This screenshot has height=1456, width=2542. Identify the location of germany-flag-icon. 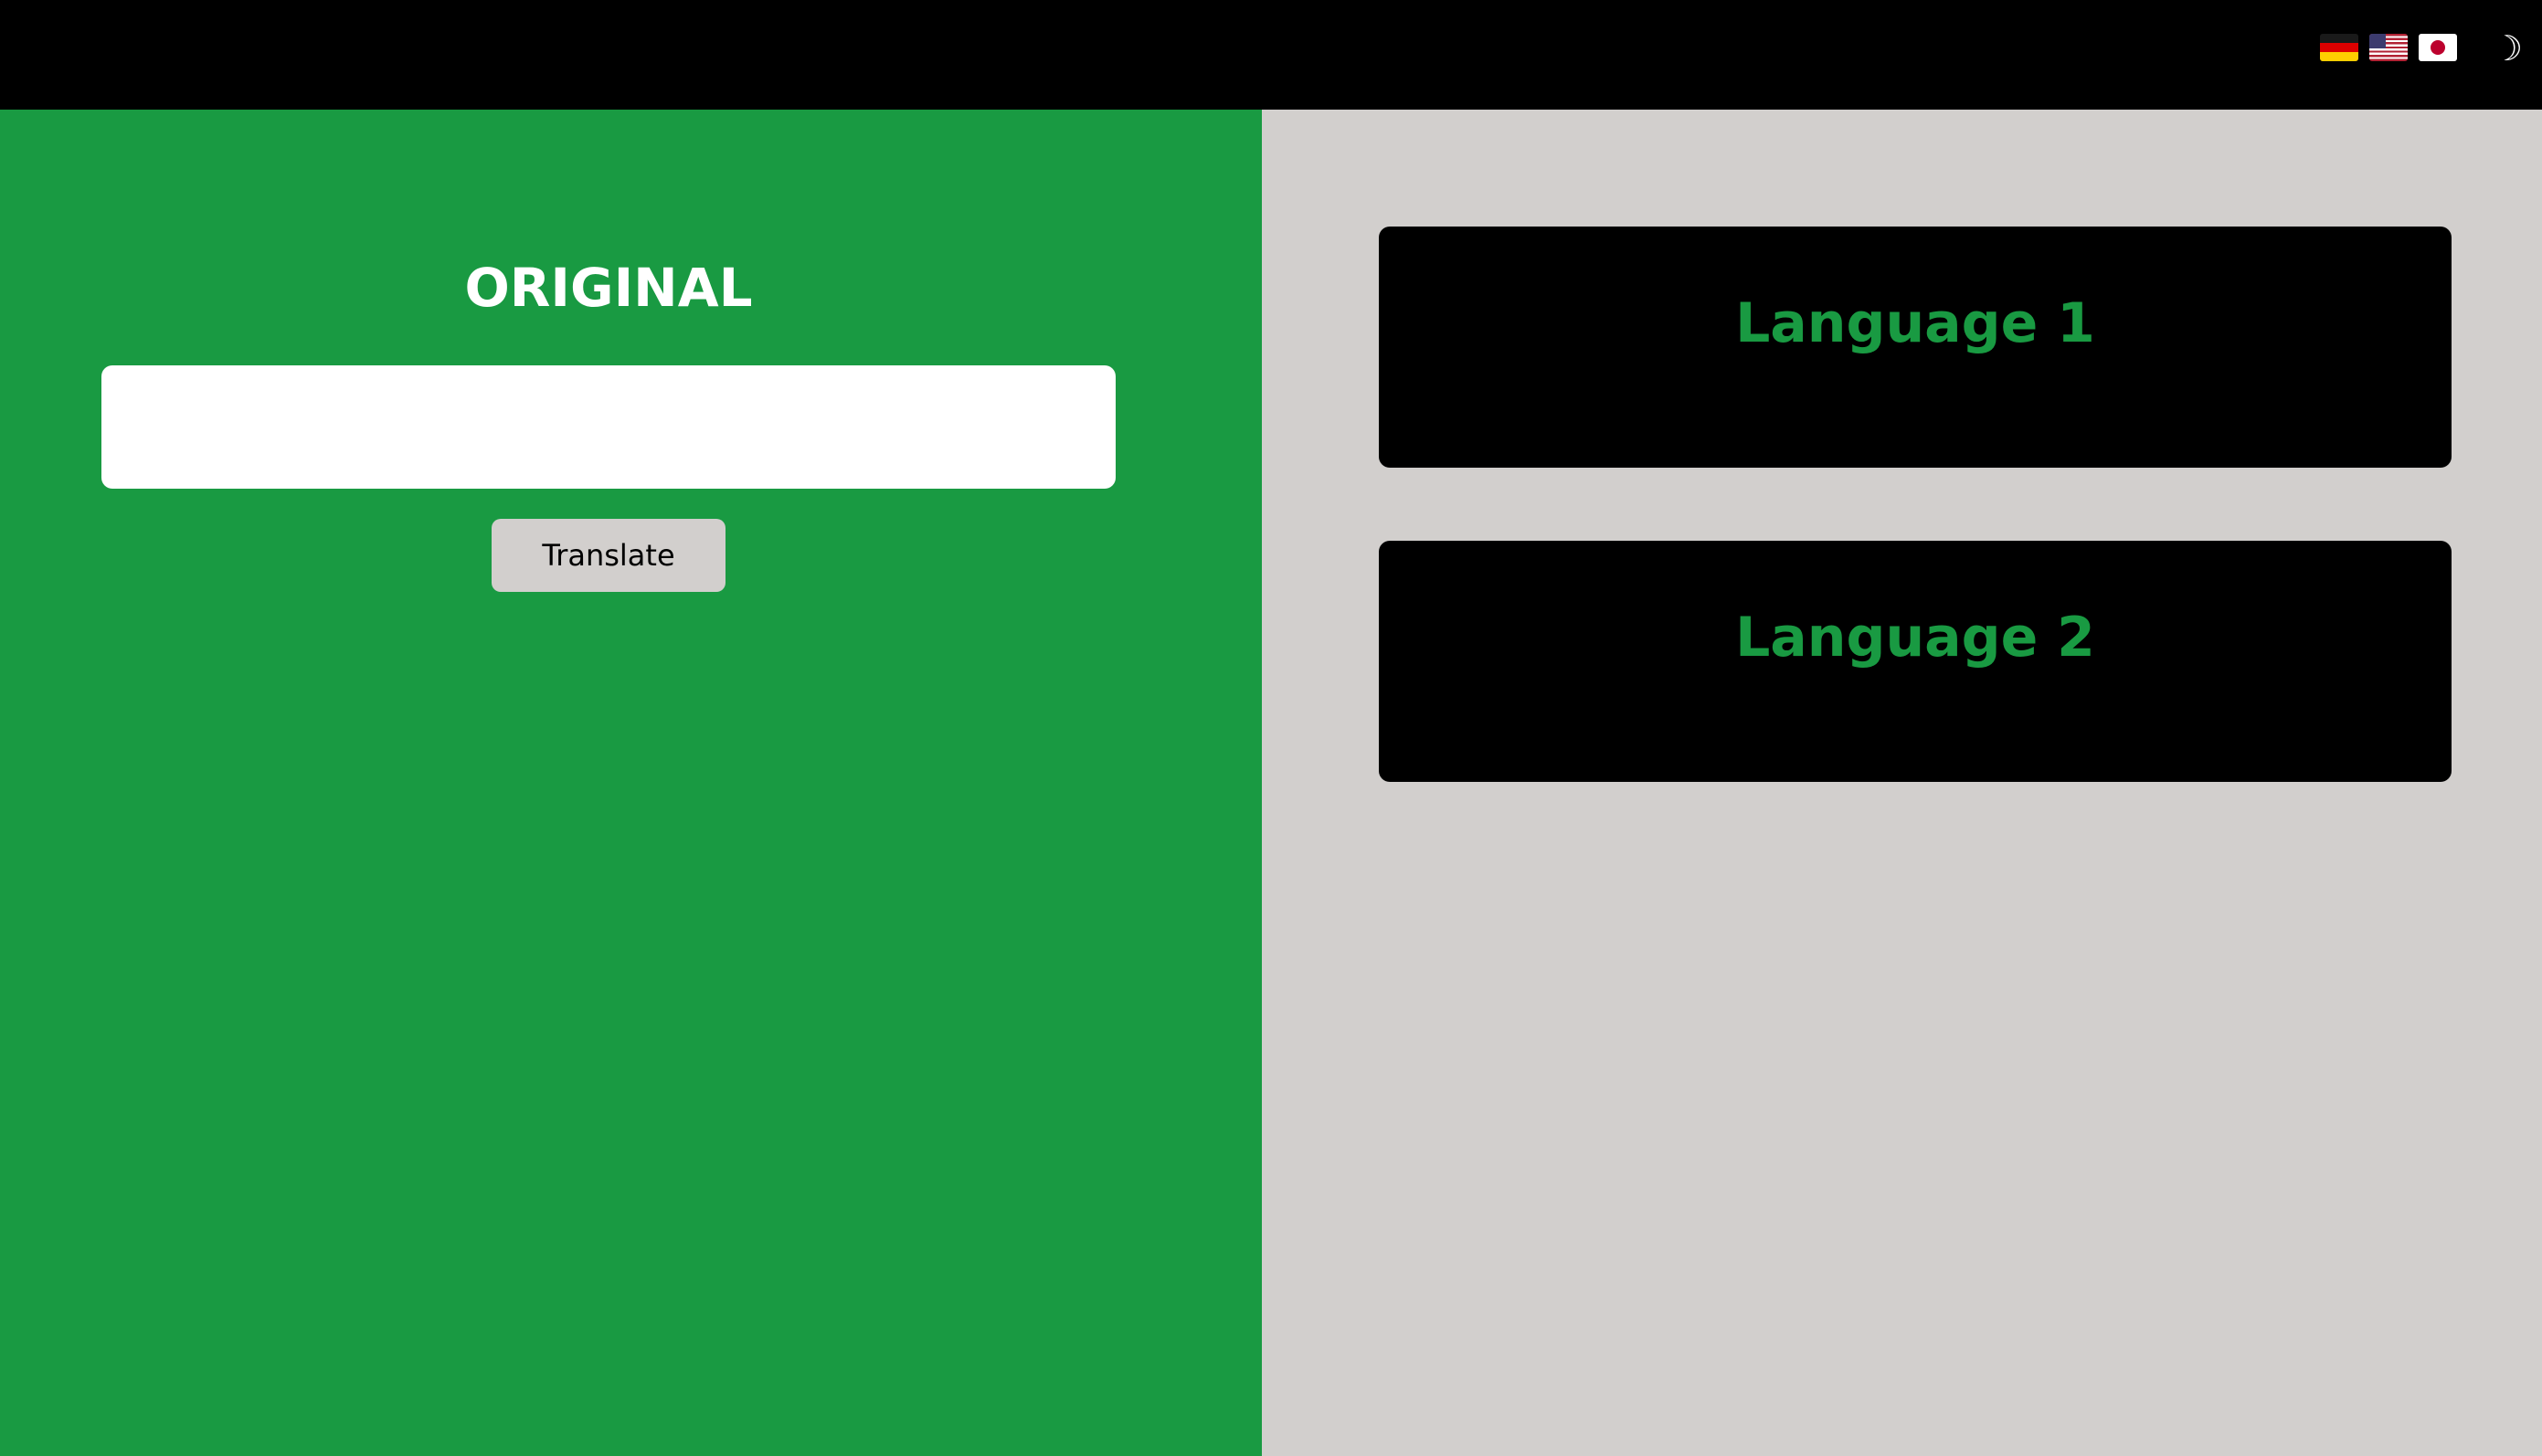
(2339, 48).